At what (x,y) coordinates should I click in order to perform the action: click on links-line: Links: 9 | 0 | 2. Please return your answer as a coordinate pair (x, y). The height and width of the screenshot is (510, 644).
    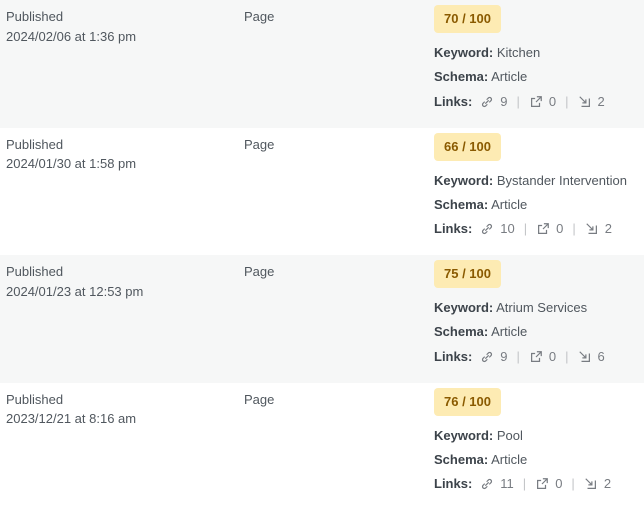
    Looking at the image, I should click on (539, 102).